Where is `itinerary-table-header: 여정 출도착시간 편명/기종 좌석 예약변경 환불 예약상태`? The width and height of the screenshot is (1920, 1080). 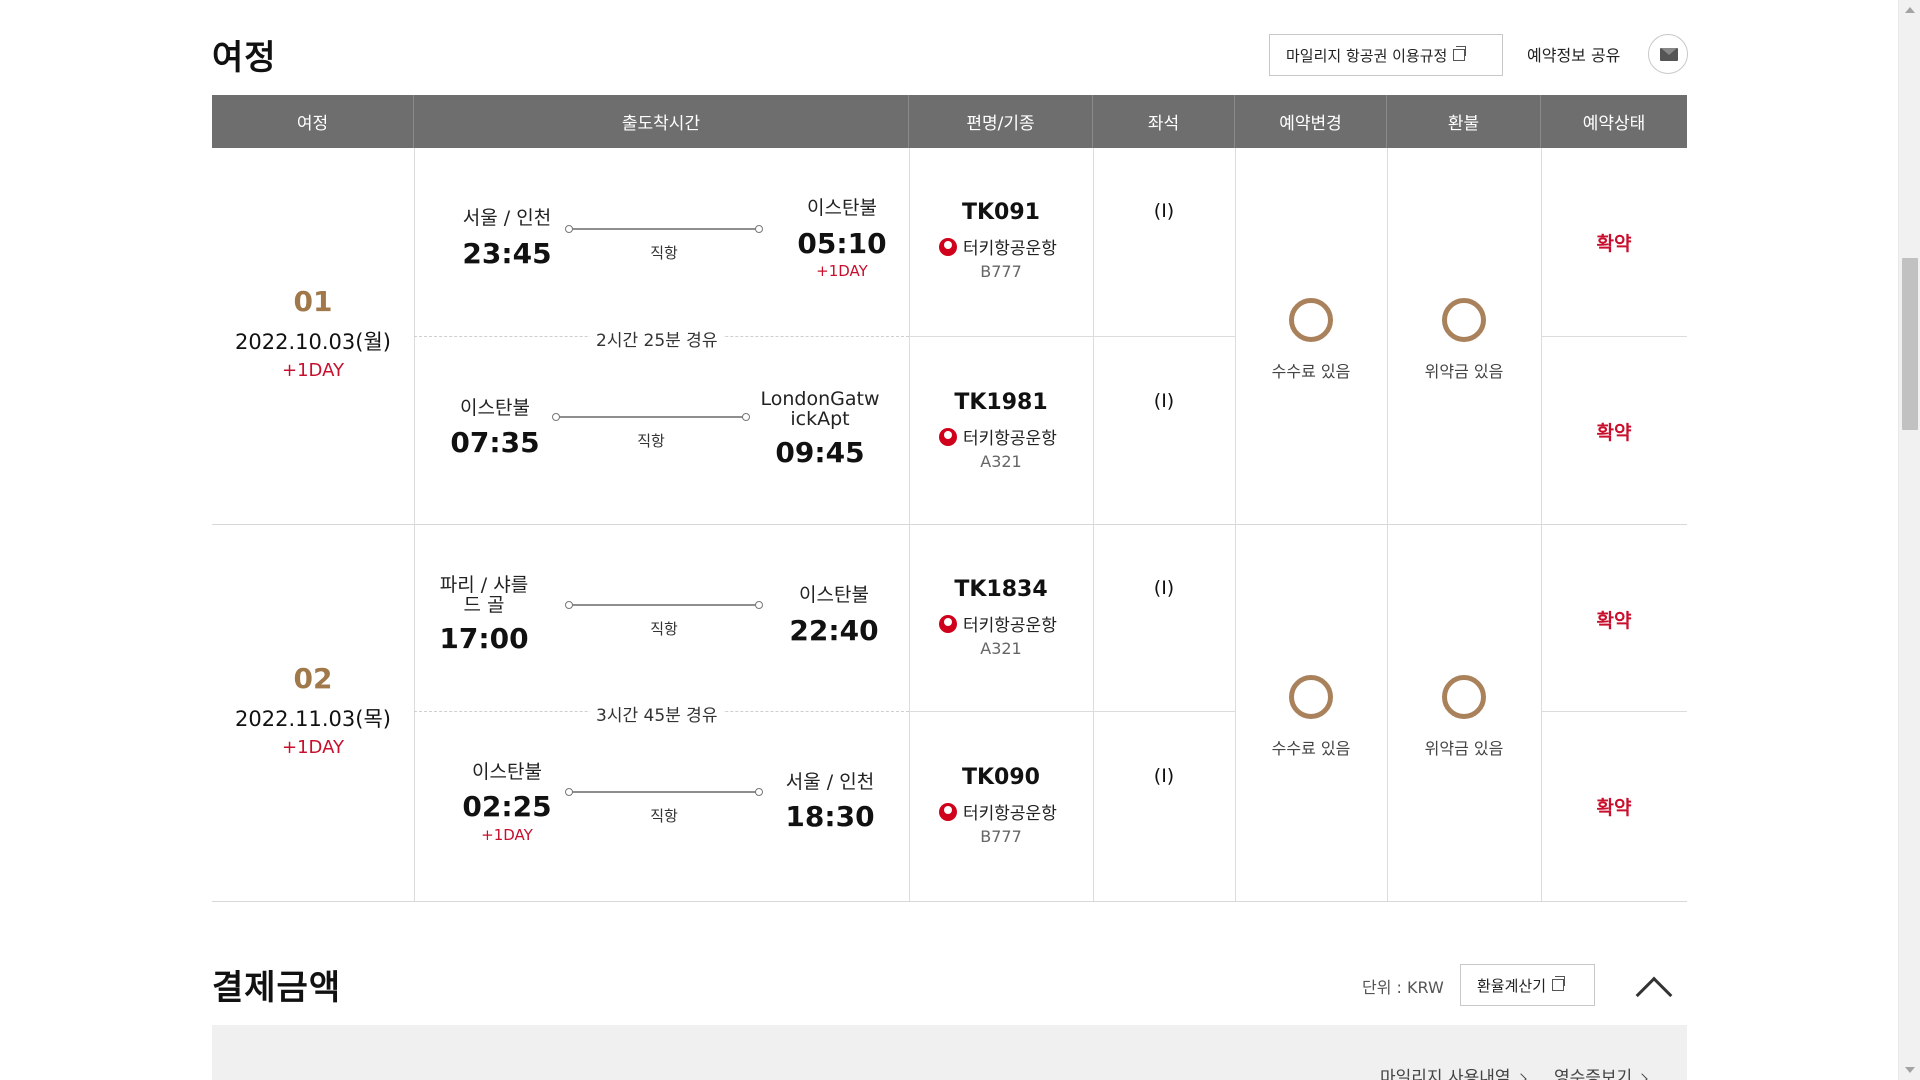
itinerary-table-header: 여정 출도착시간 편명/기종 좌석 예약변경 환불 예약상태 is located at coordinates (949, 121).